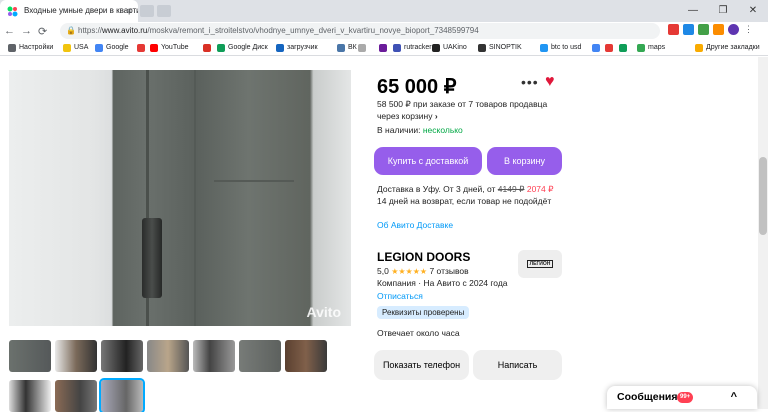 Image resolution: width=768 pixels, height=412 pixels. Describe the element at coordinates (530, 82) in the screenshot. I see `more-options-icon: •••` at that location.